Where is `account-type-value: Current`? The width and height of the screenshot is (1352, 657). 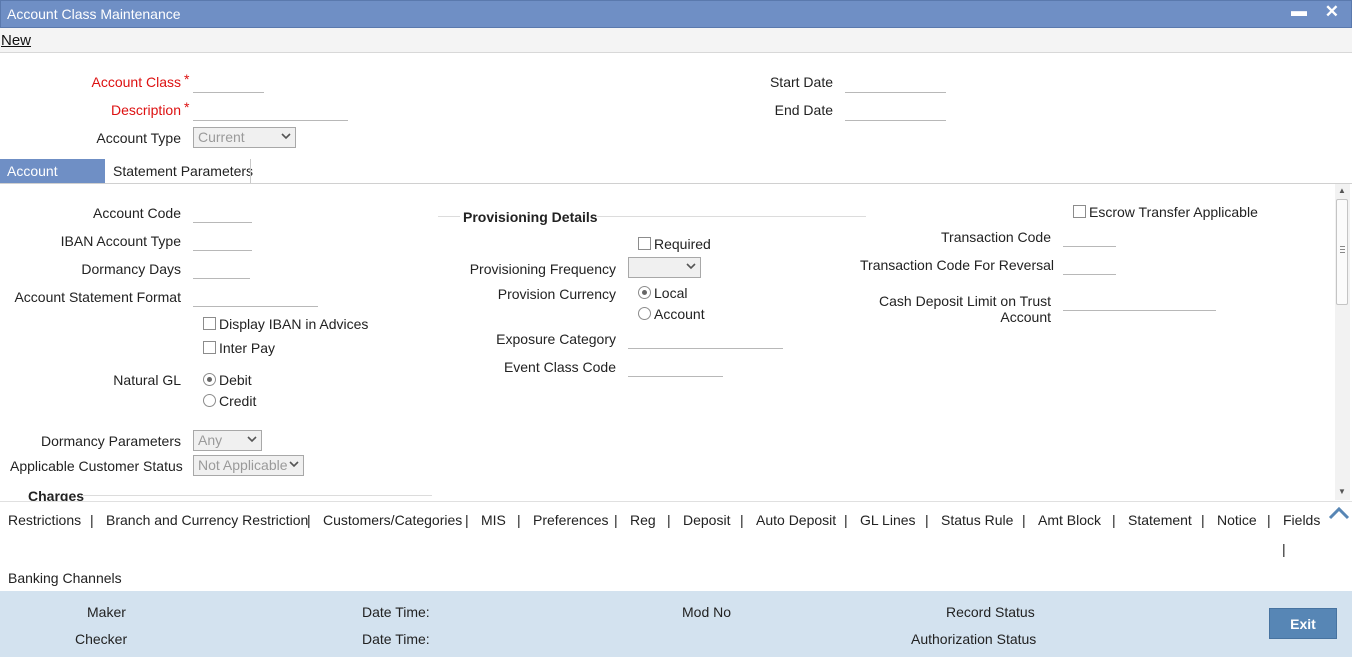
account-type-value: Current is located at coordinates (221, 137).